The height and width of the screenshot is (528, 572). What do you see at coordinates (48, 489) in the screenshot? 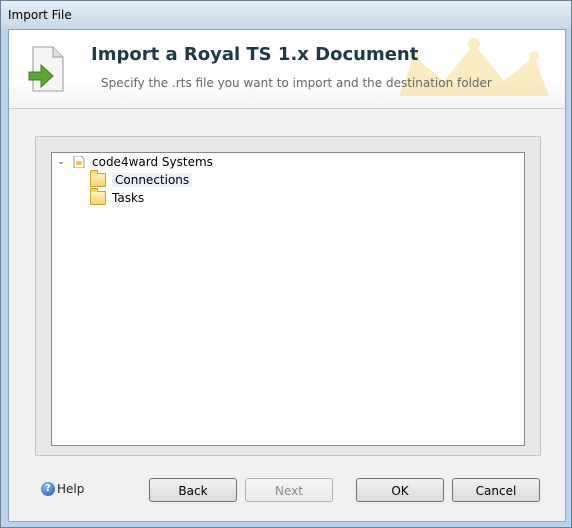
I see `help-icon: ?` at bounding box center [48, 489].